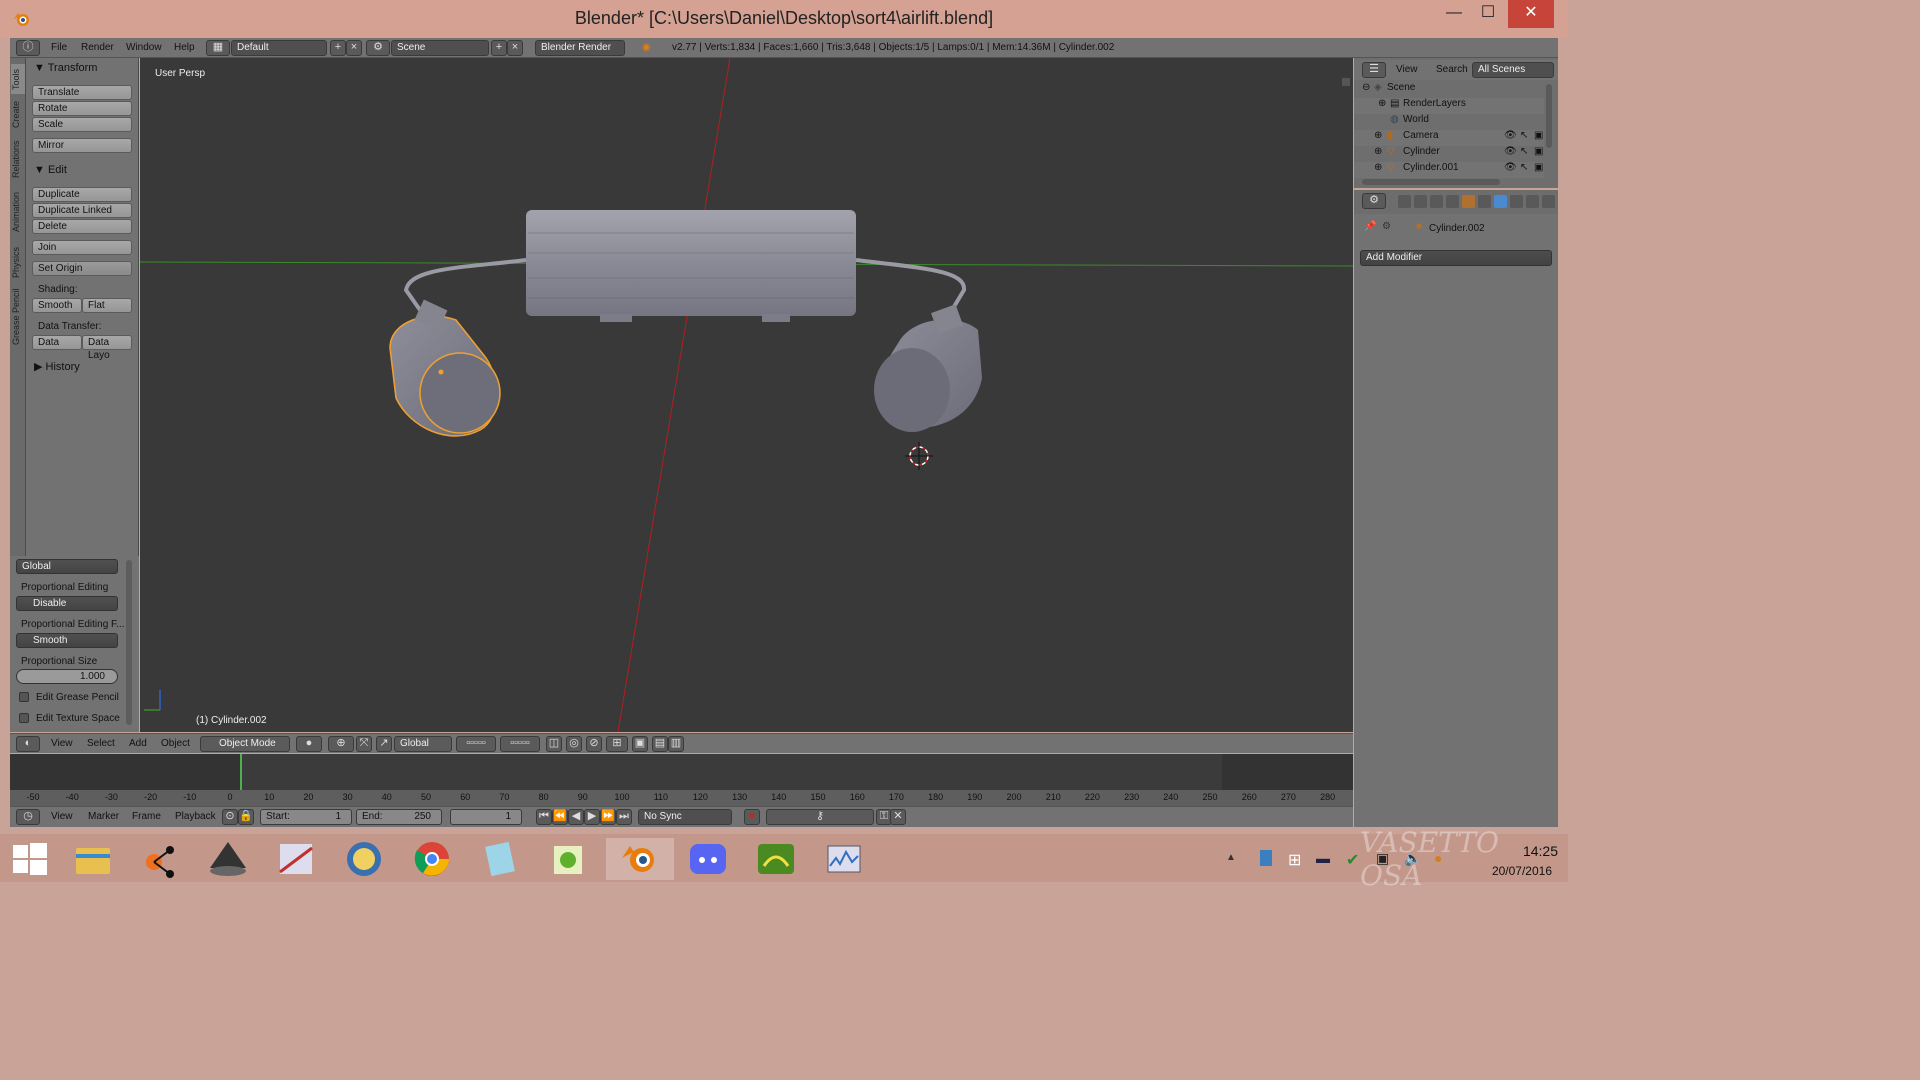 The height and width of the screenshot is (1080, 1920). What do you see at coordinates (1266, 858) in the screenshot?
I see `tray-app-icon` at bounding box center [1266, 858].